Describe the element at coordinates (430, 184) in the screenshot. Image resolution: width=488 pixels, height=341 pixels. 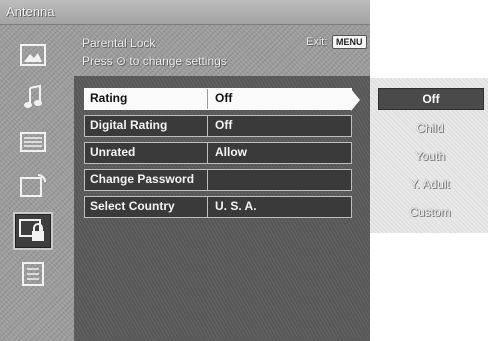
I see `option-young-adult: Y. Adult` at that location.